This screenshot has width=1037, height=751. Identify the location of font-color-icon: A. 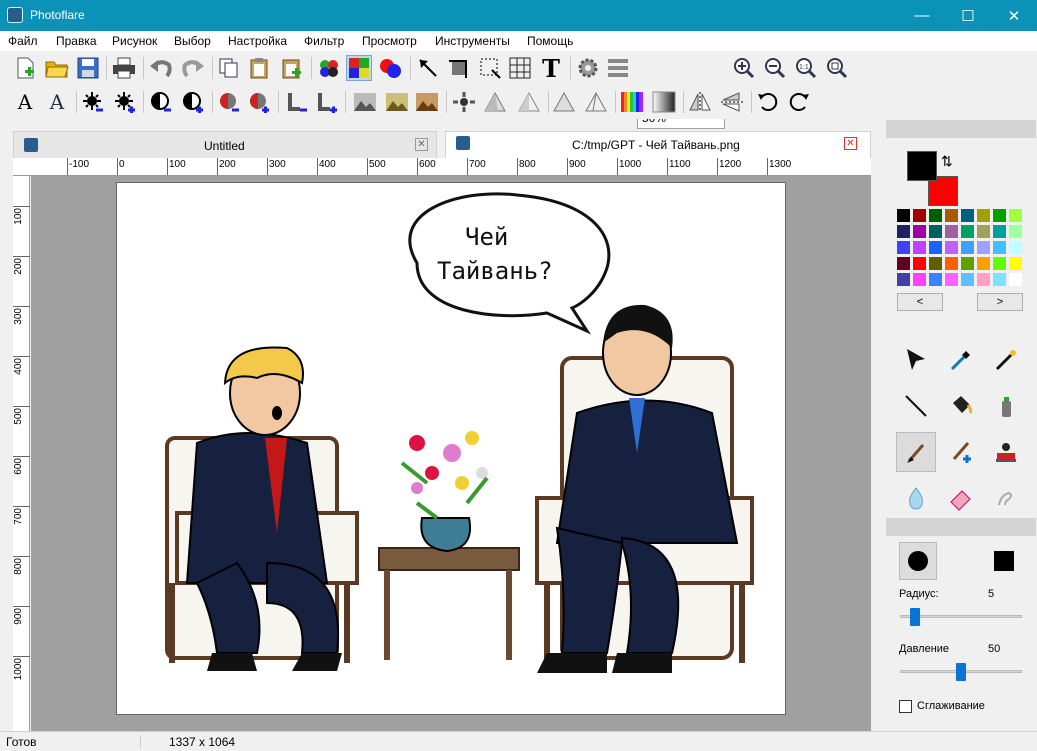
(57, 102).